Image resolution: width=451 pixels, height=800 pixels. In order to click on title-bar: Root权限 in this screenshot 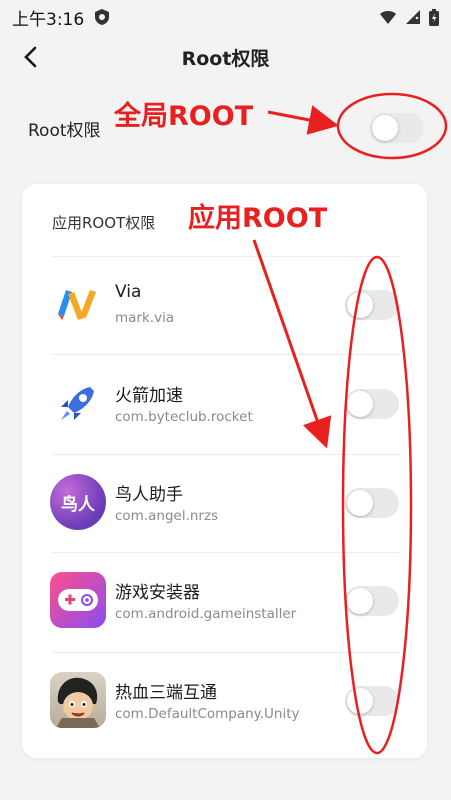, I will do `click(225, 57)`.